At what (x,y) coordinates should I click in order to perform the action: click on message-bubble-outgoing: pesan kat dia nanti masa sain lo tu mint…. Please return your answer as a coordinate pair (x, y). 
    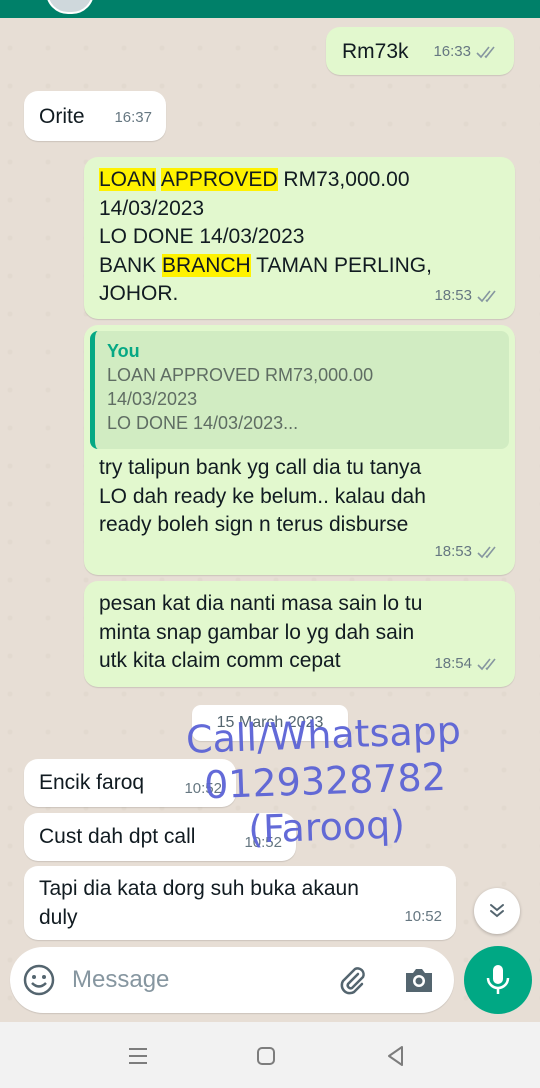
    Looking at the image, I should click on (299, 634).